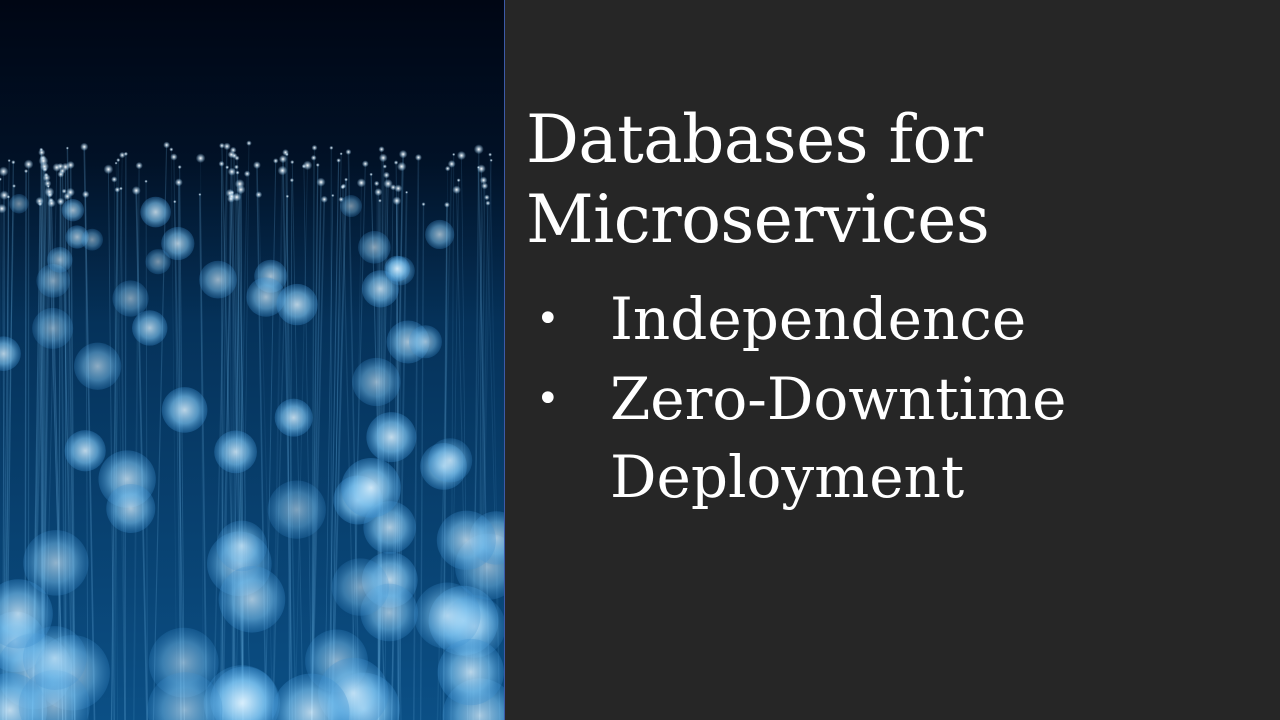 This screenshot has width=1280, height=720. What do you see at coordinates (891, 438) in the screenshot?
I see `bullet-item: • Zero-Downtime Deployment` at bounding box center [891, 438].